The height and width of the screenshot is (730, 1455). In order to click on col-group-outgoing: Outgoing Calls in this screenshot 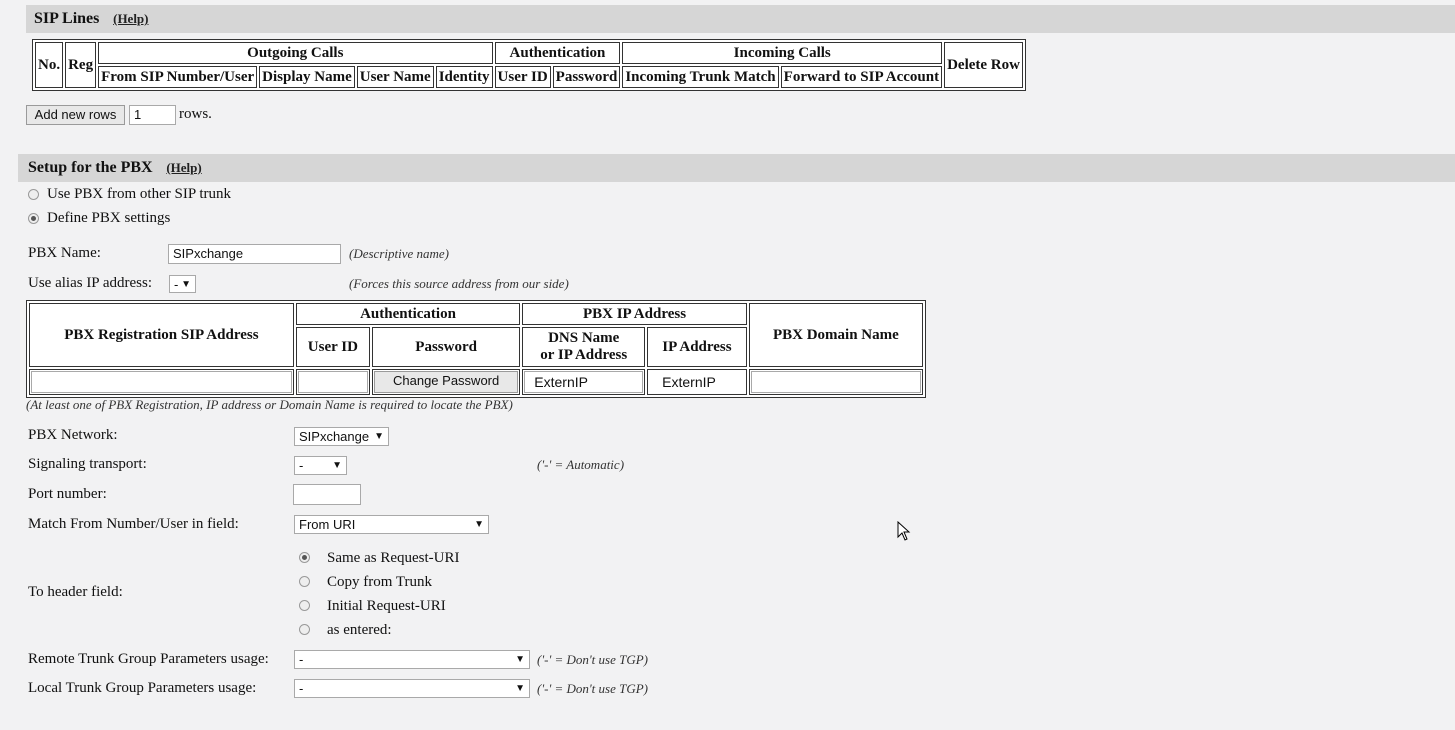, I will do `click(295, 53)`.